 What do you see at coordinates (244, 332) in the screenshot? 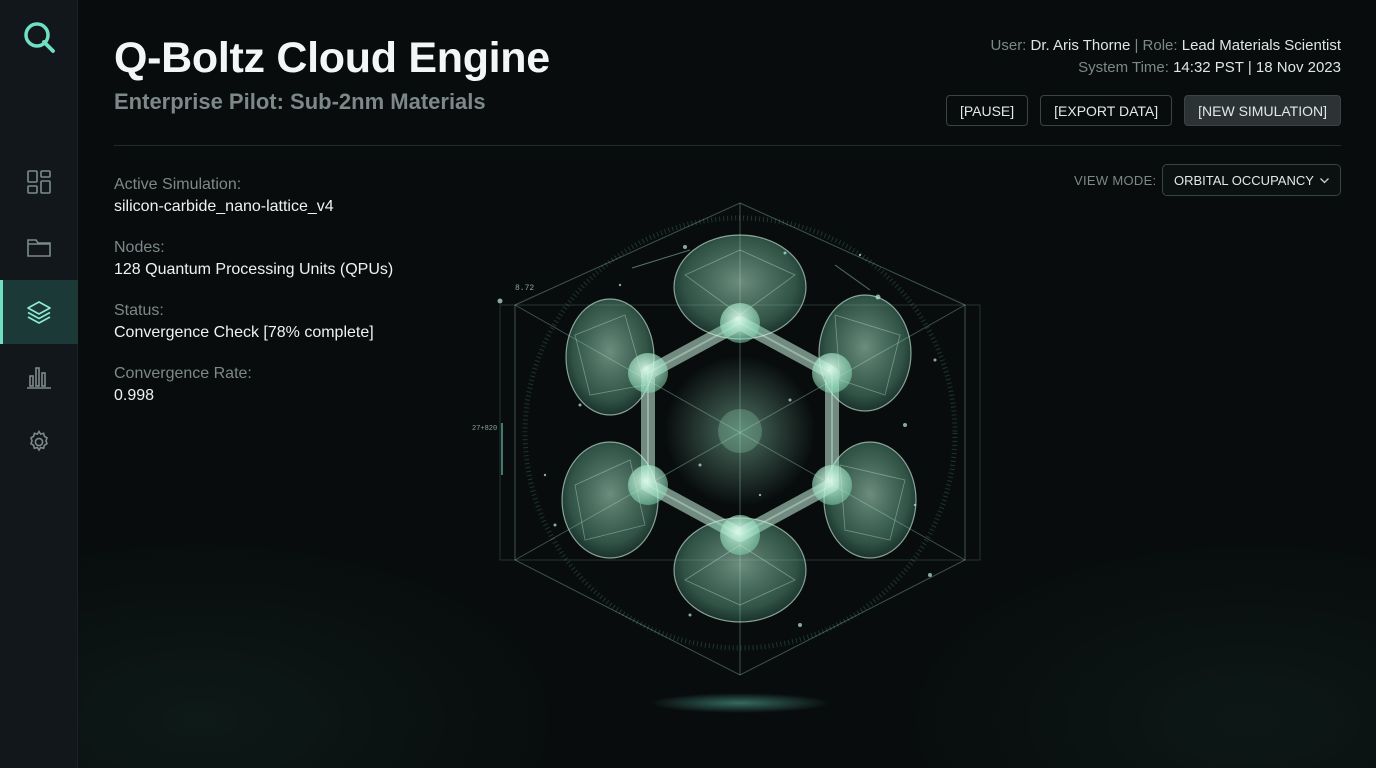
I see `status-value: Convergence Check [78% complete]` at bounding box center [244, 332].